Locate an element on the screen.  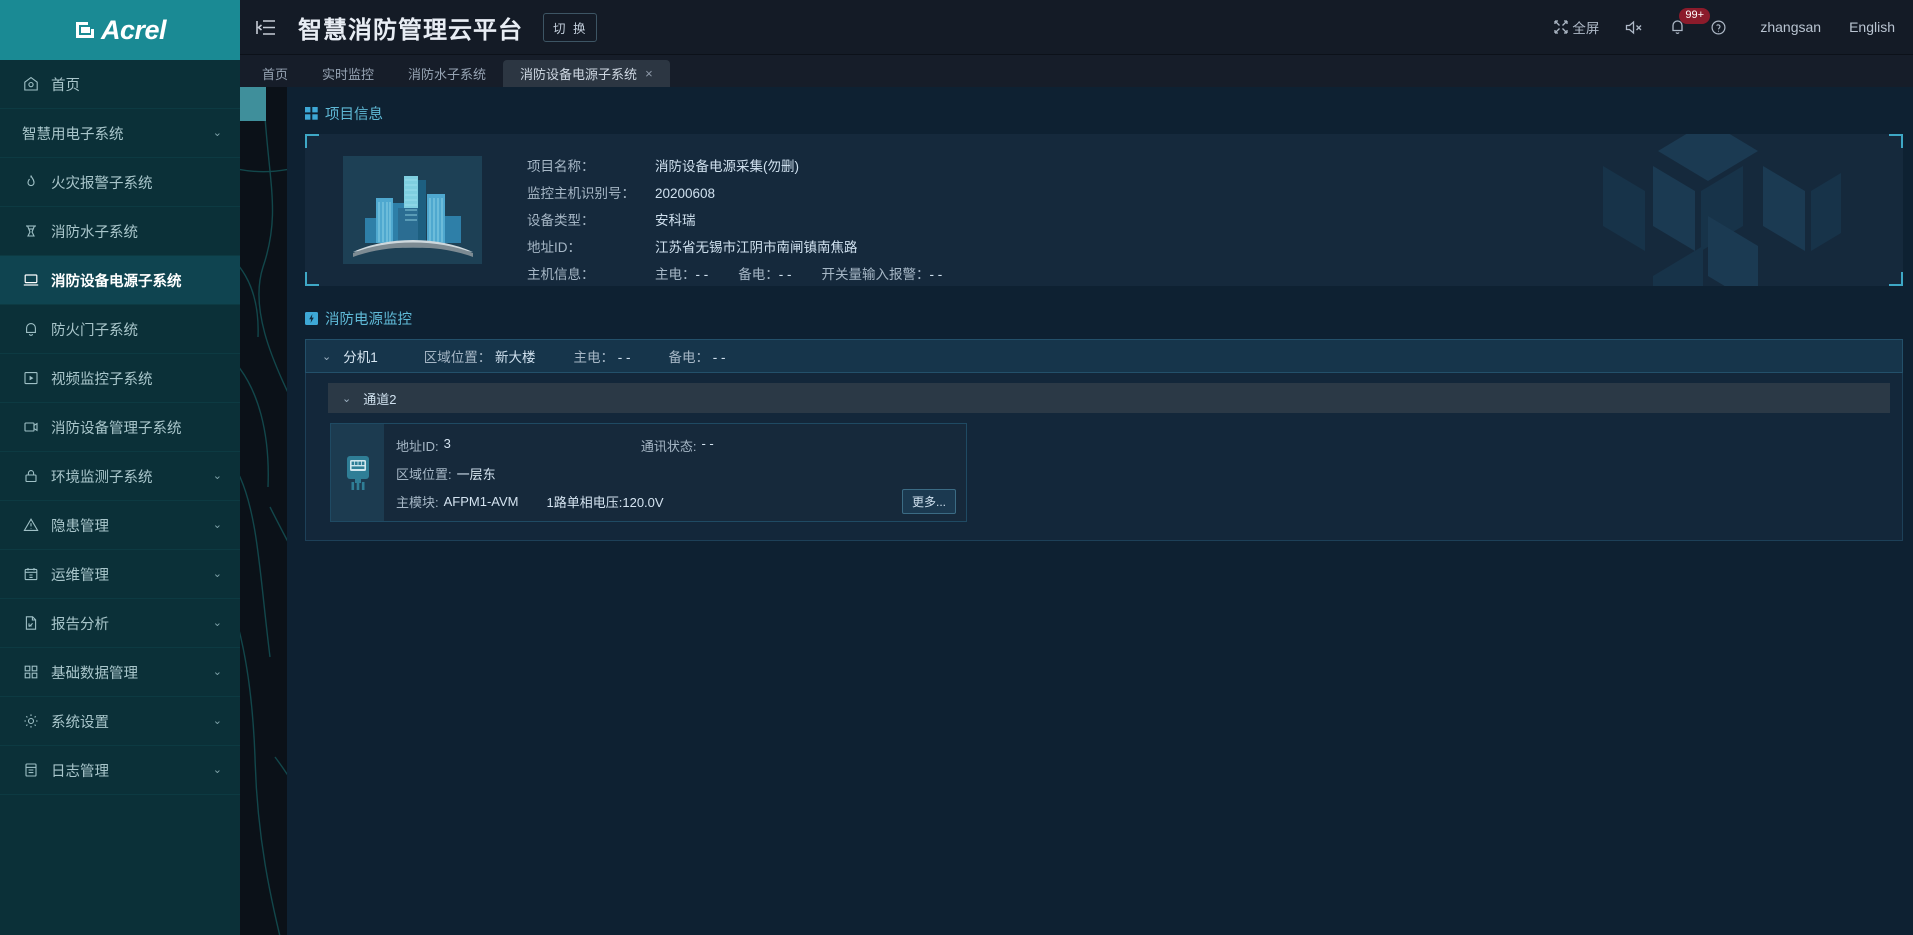
tab-1: 首页 is located at coordinates (275, 73).